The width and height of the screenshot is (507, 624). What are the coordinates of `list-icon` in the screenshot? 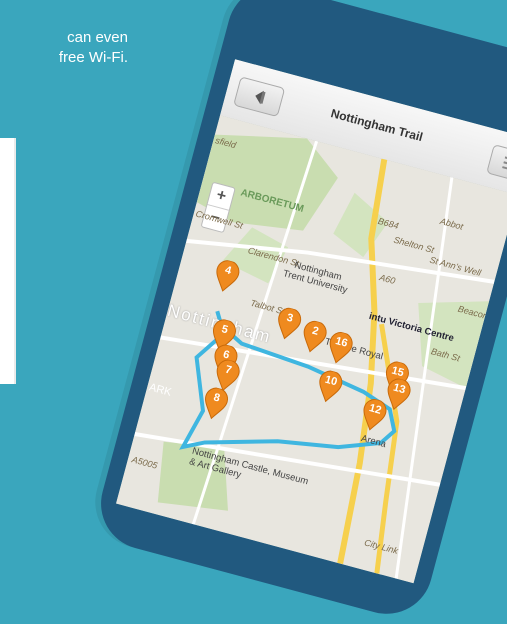 It's located at (504, 164).